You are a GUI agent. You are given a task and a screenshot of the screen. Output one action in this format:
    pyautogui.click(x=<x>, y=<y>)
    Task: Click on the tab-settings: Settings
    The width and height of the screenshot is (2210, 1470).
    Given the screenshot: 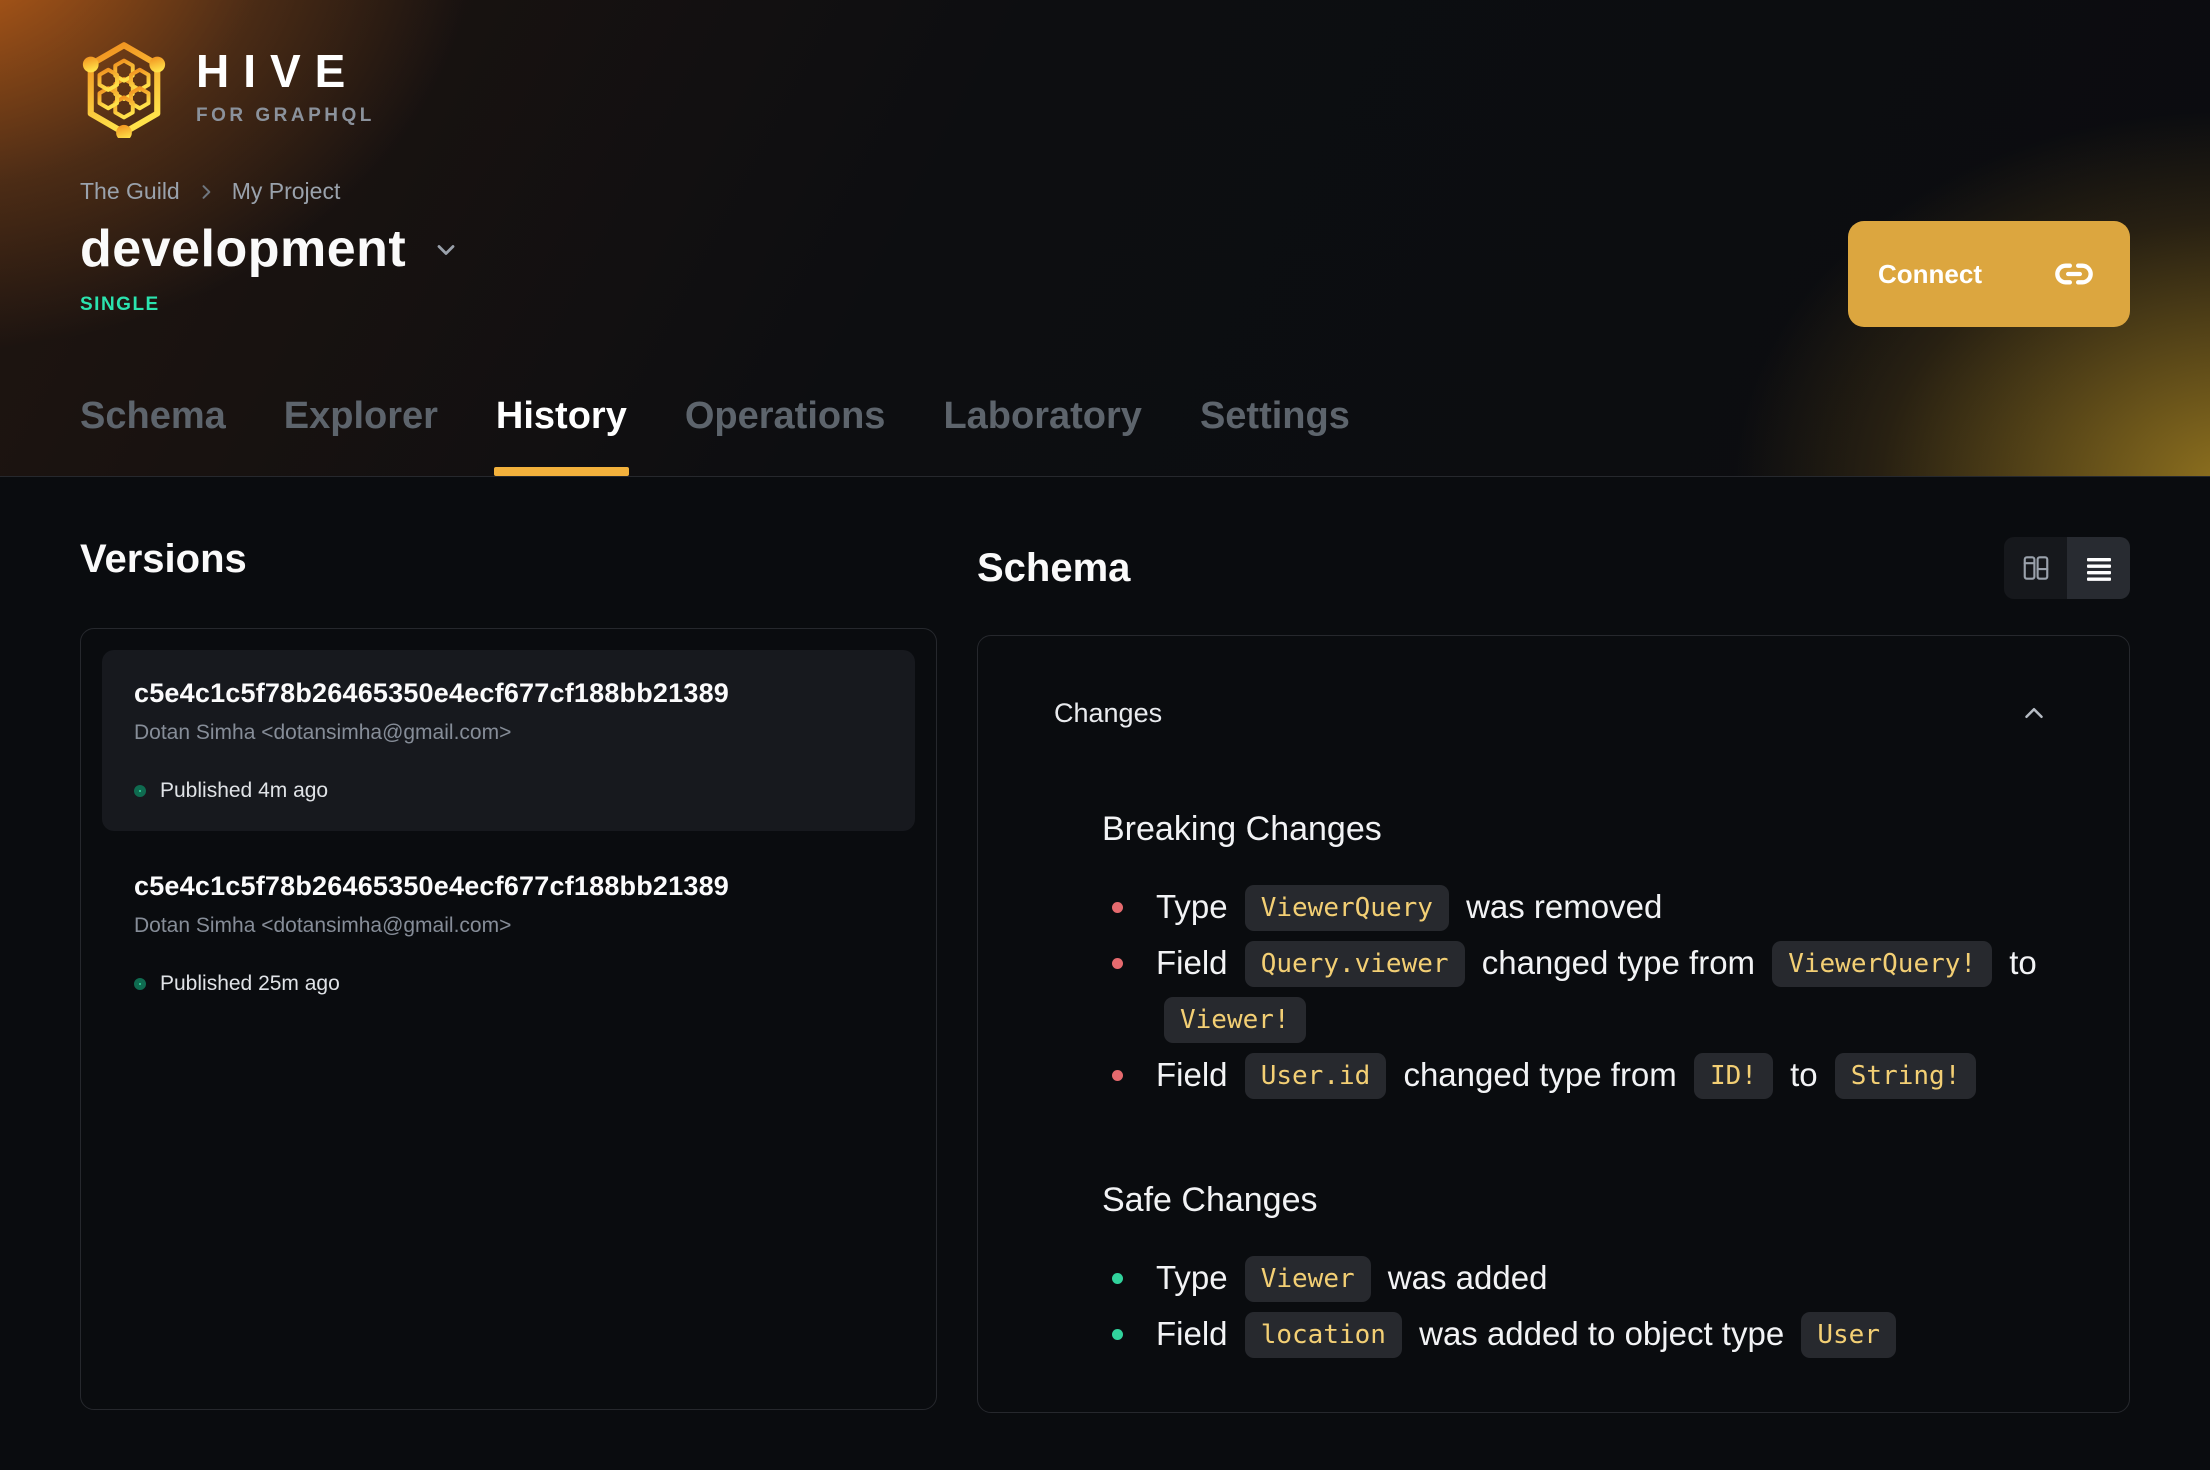 What is the action you would take?
    pyautogui.click(x=1275, y=435)
    